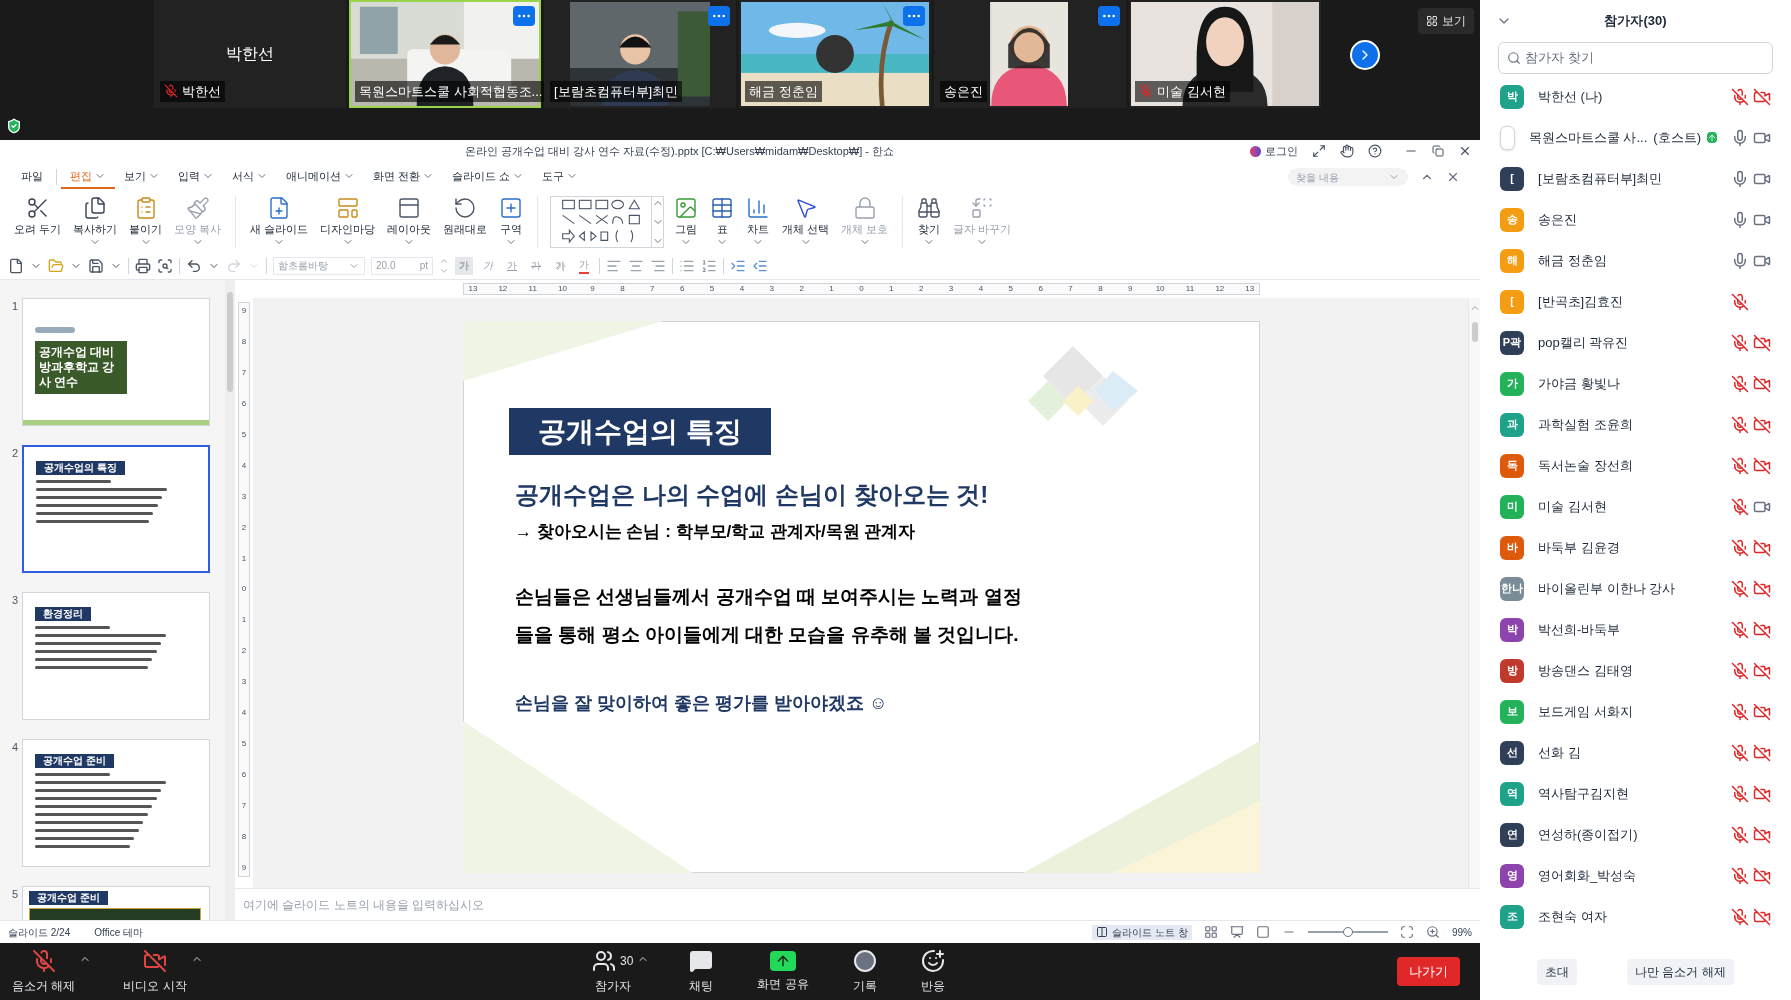  Describe the element at coordinates (404, 177) in the screenshot. I see `menu-tab: 화면 전환` at that location.